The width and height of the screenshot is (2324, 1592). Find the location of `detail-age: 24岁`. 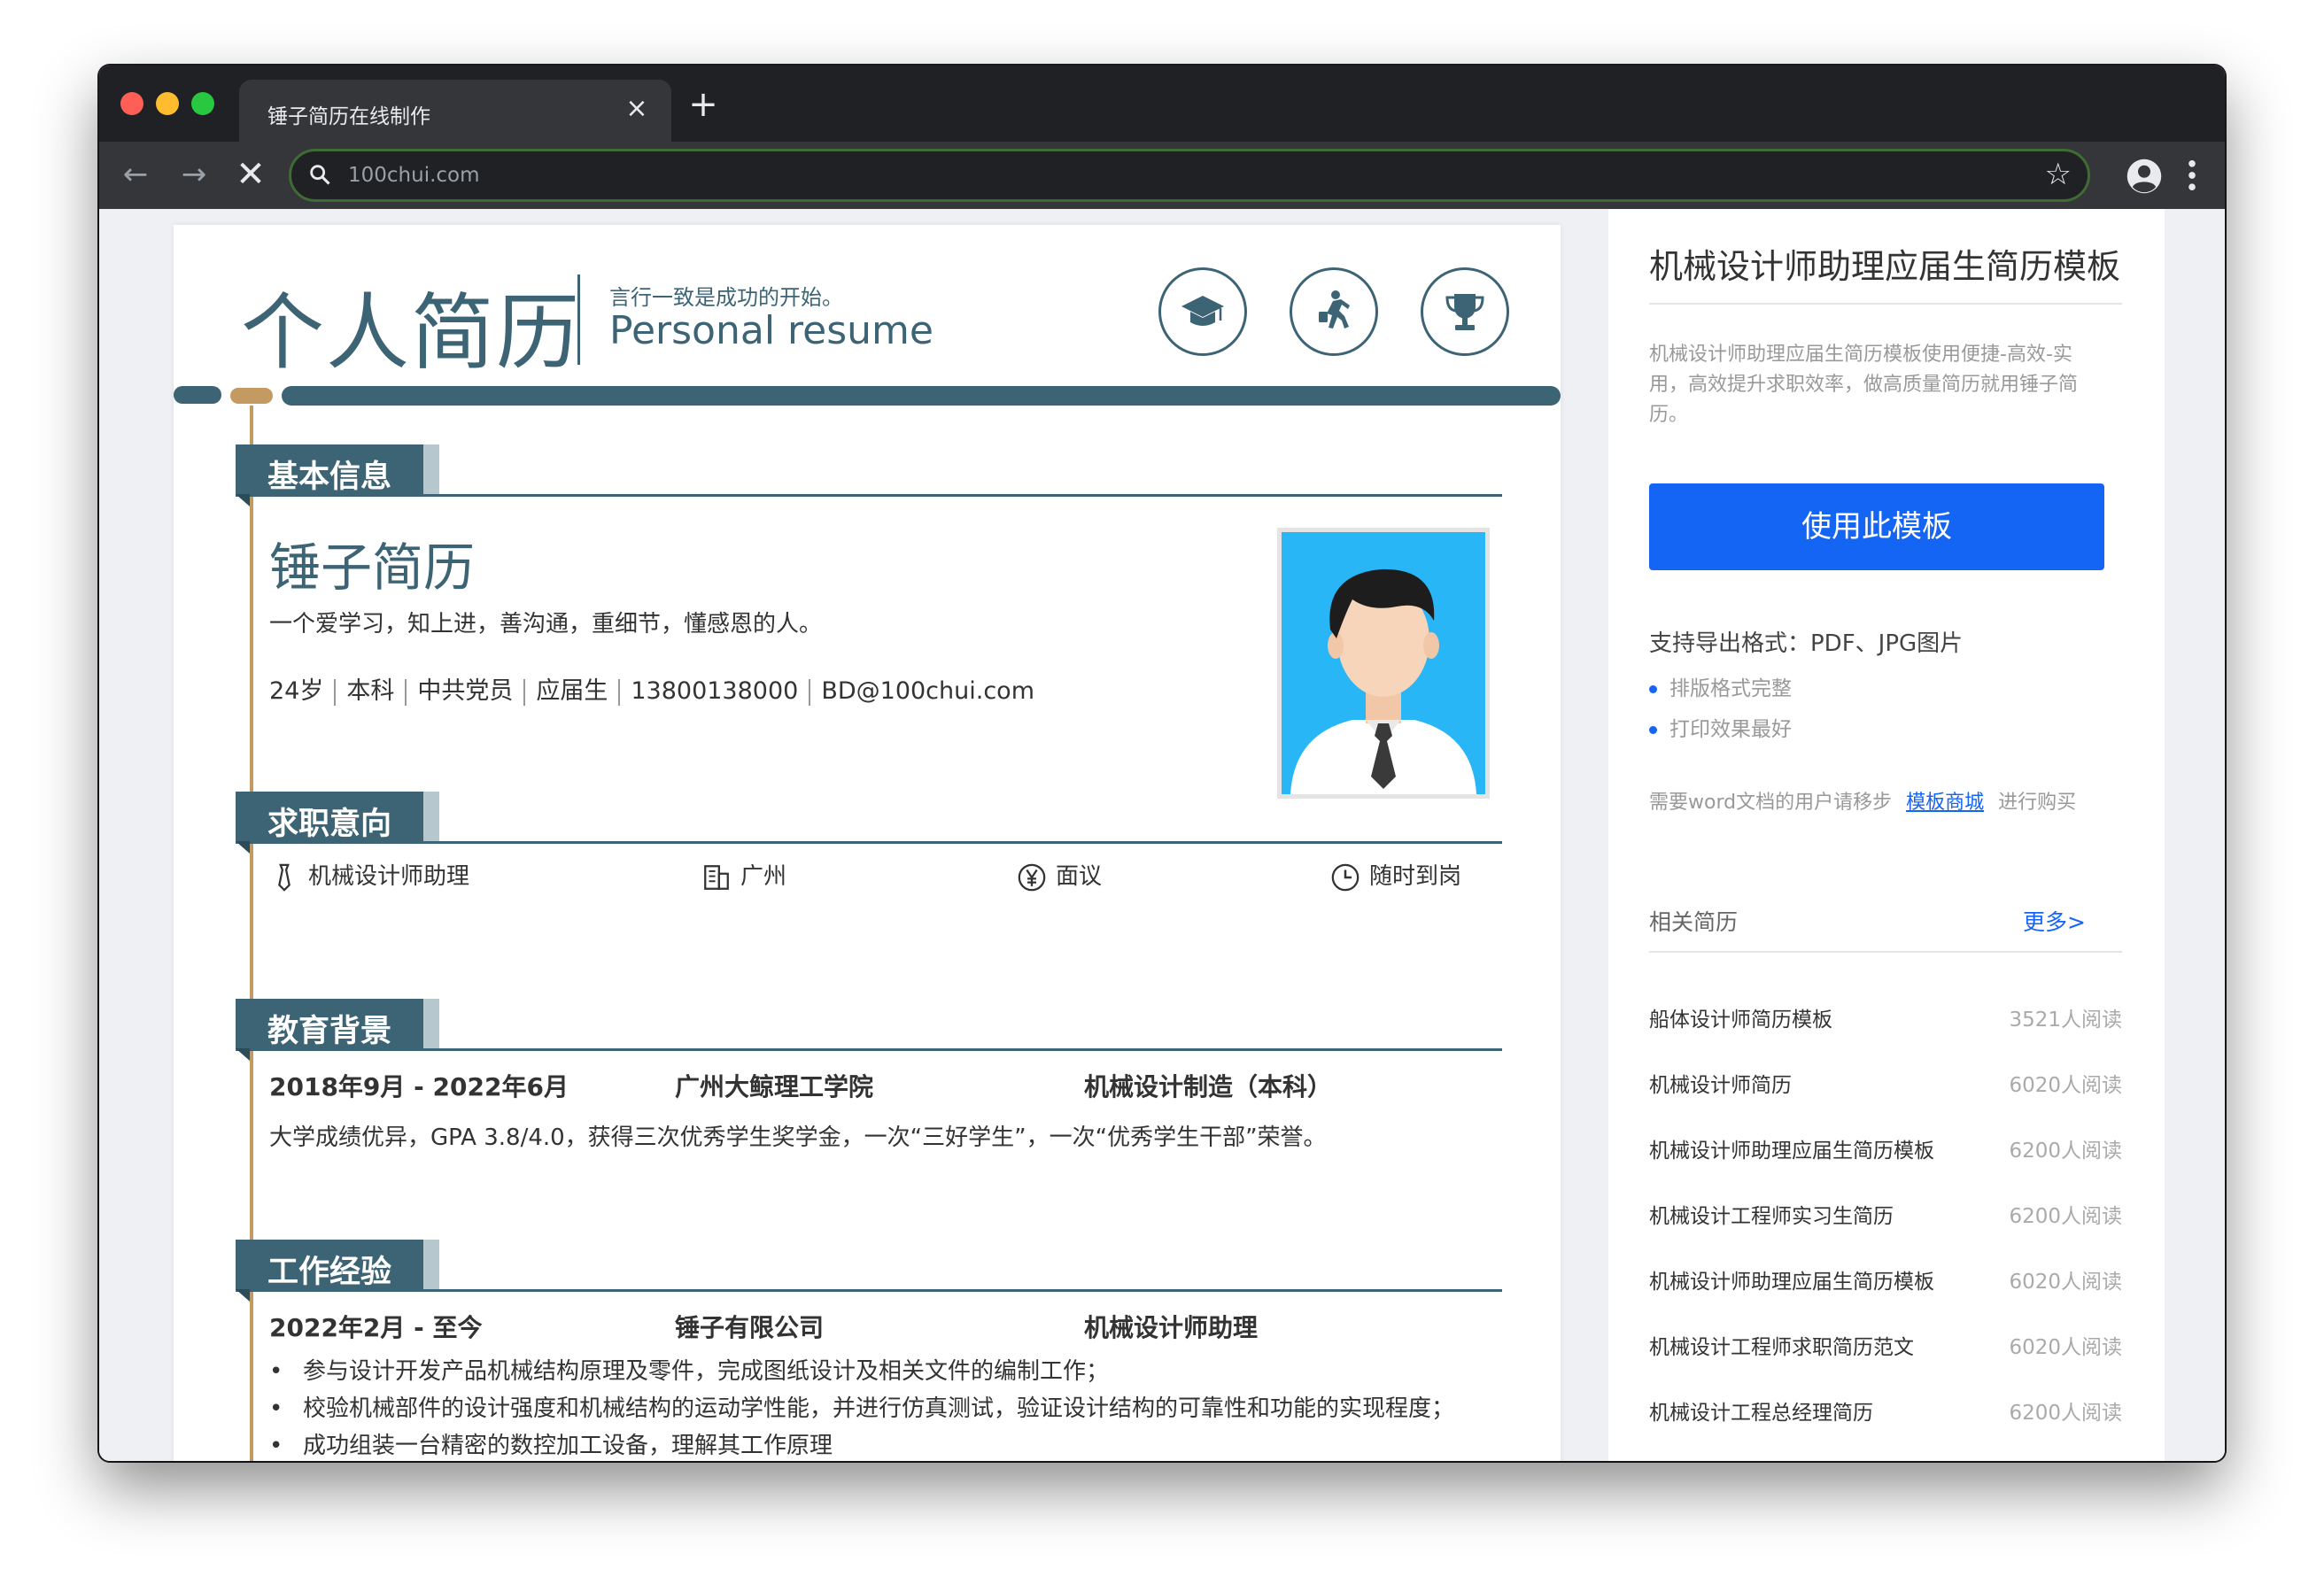

detail-age: 24岁 is located at coordinates (296, 691).